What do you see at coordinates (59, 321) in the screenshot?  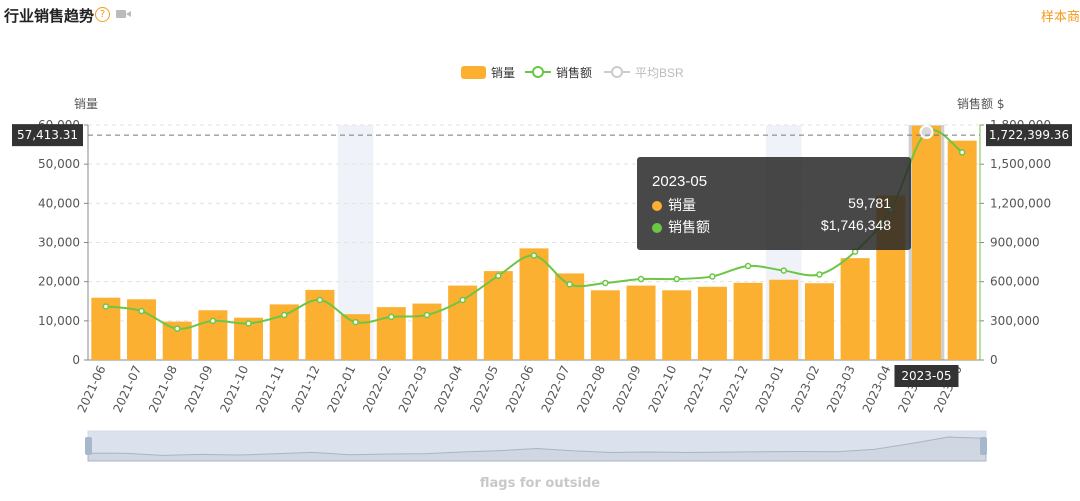 I see `y-left-tick-label: 10,000` at bounding box center [59, 321].